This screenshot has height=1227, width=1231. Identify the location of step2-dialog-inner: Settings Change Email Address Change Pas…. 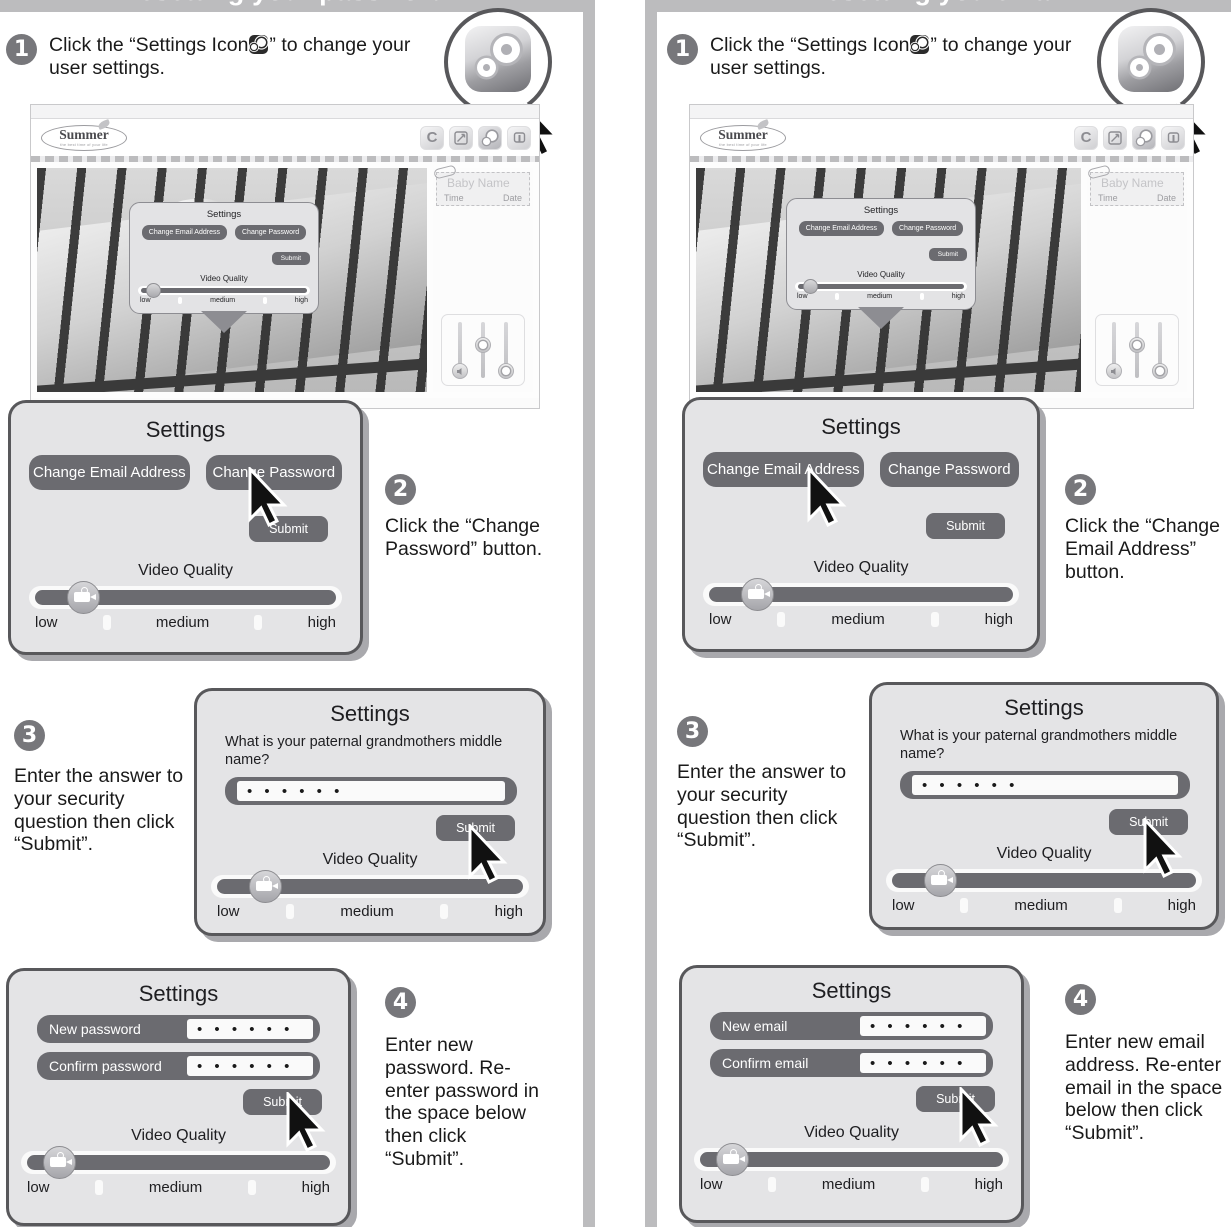
(861, 524).